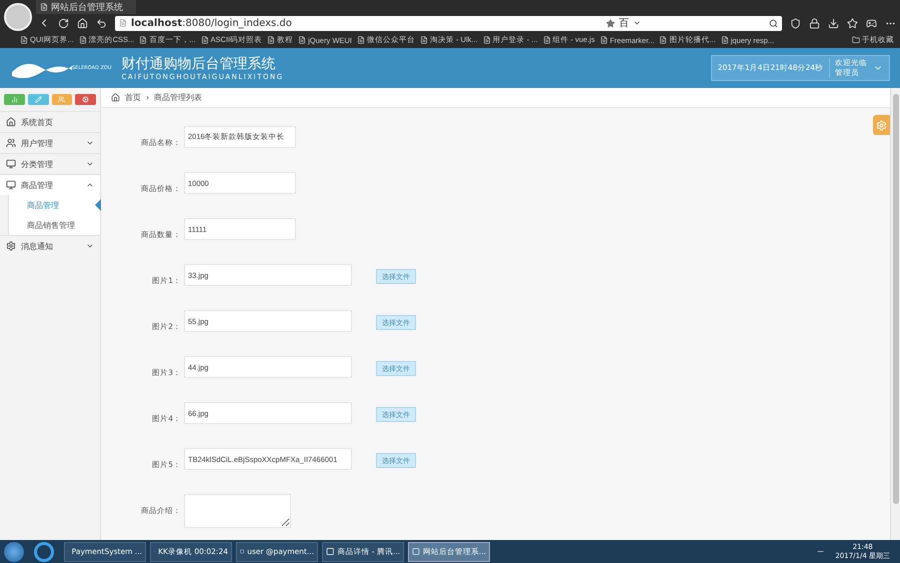 This screenshot has height=563, width=900. I want to click on sidebar-item: 系统首页, so click(50, 121).